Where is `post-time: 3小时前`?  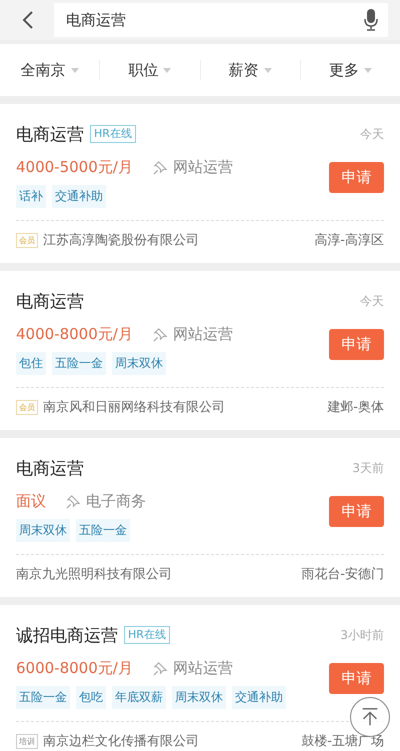 post-time: 3小时前 is located at coordinates (362, 635).